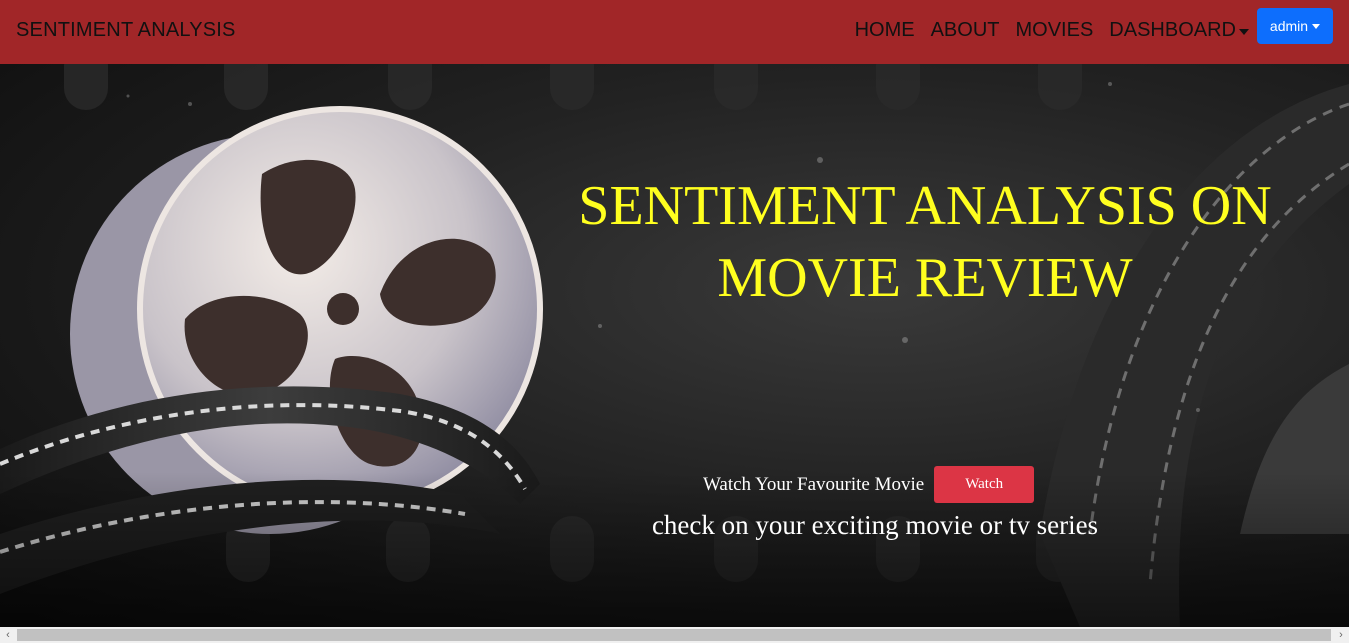  I want to click on watch-row: Watch Your Favourite Movie Watch, so click(869, 484).